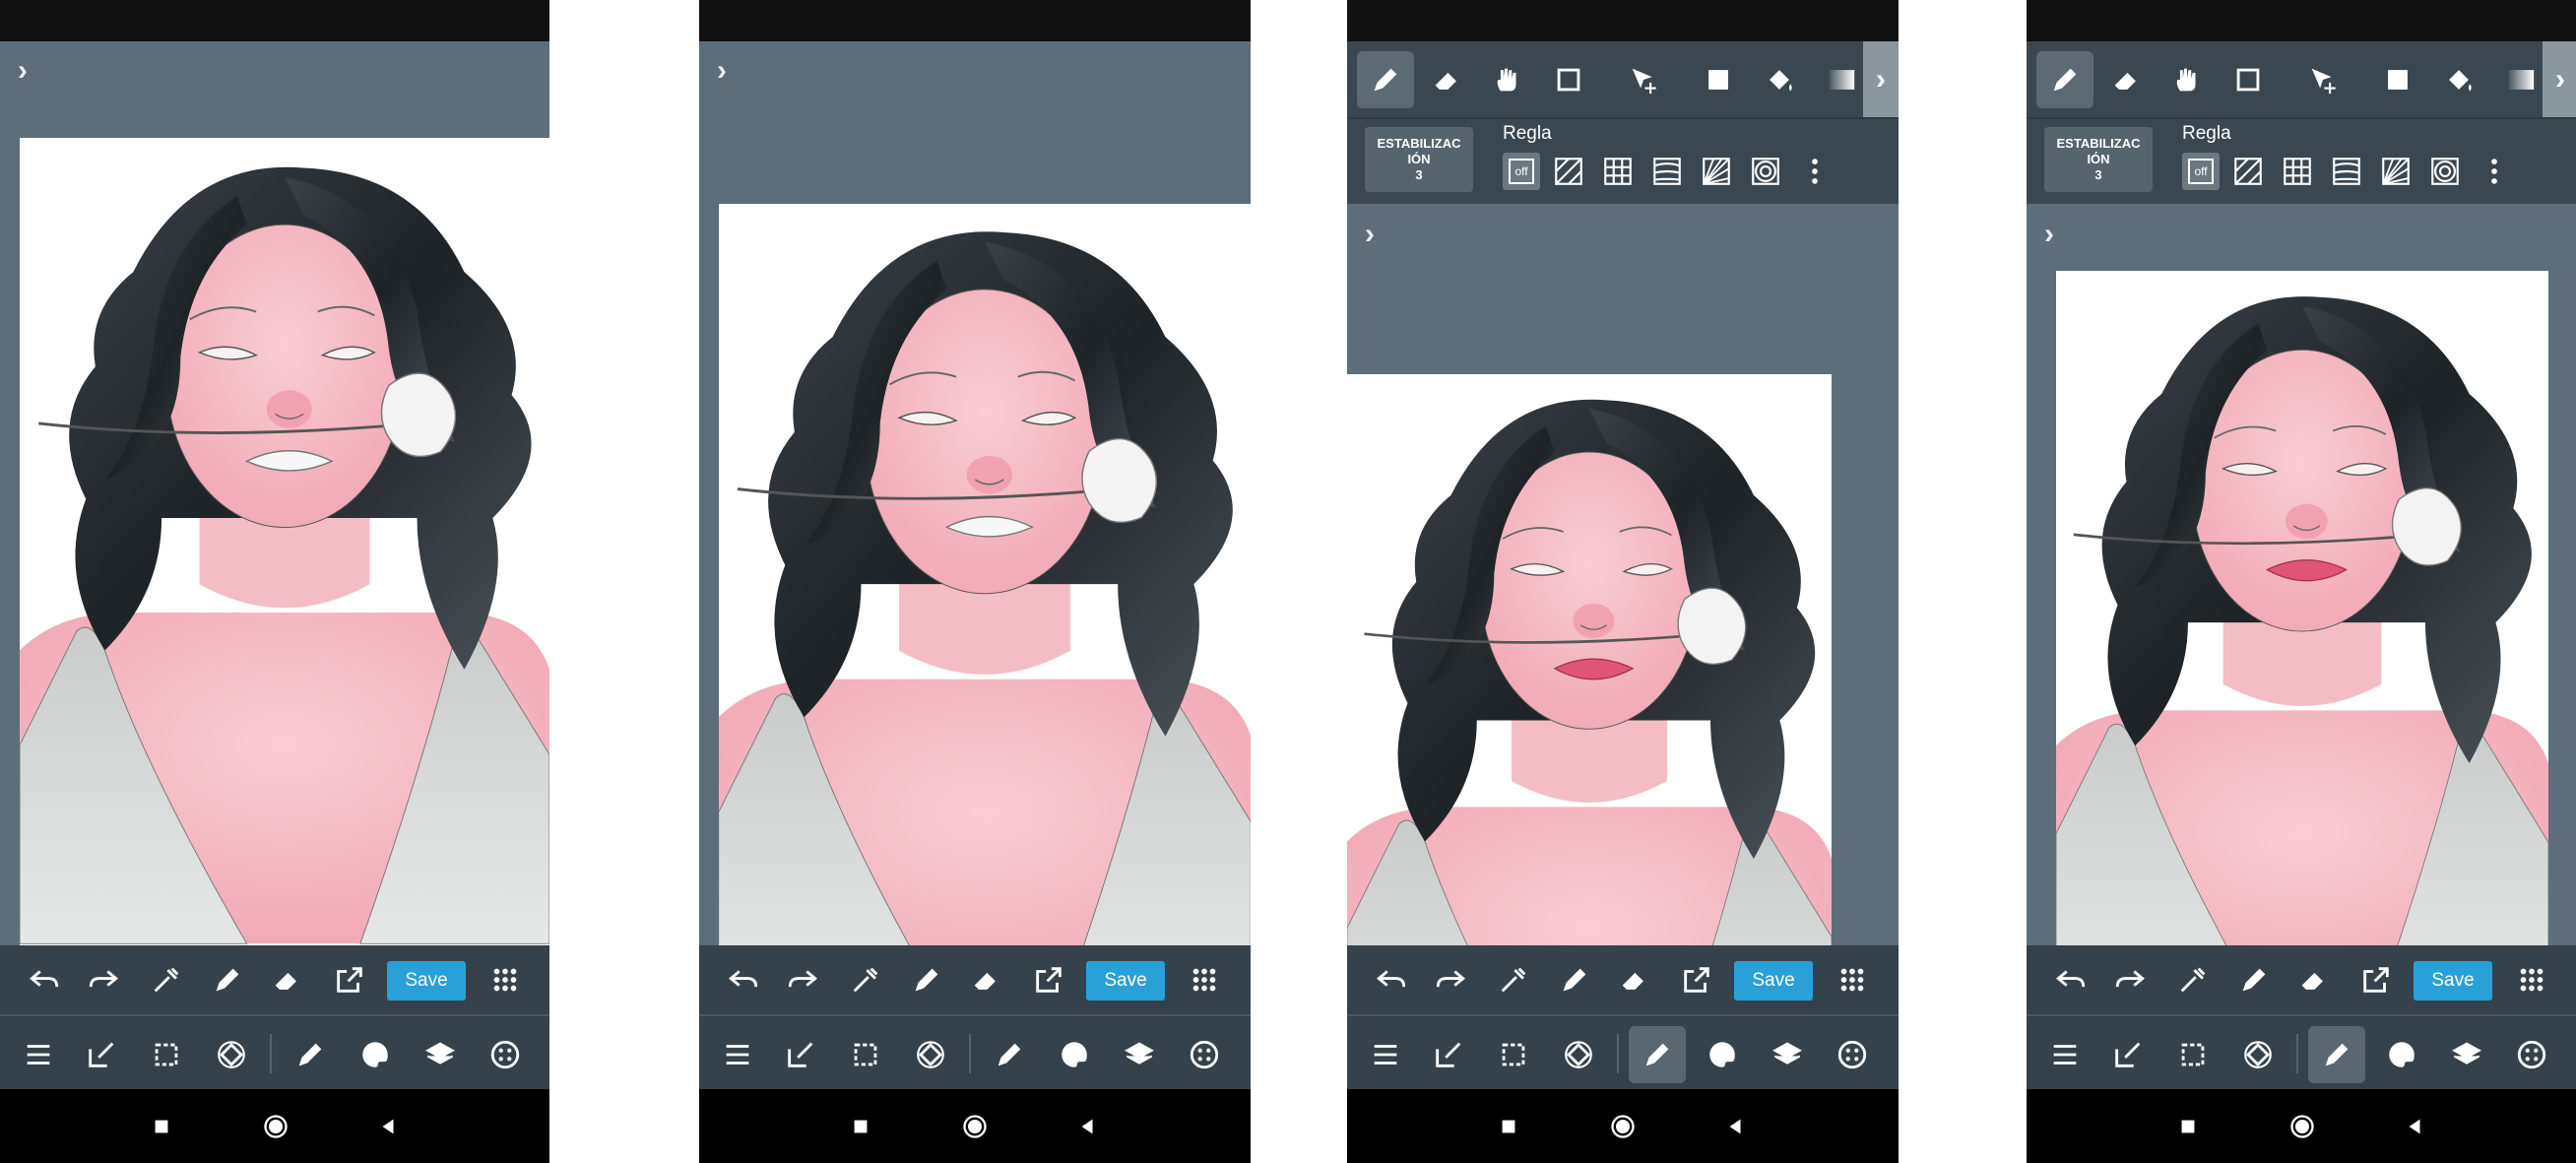 The image size is (2576, 1163). I want to click on ruler-parallel-icon, so click(1568, 171).